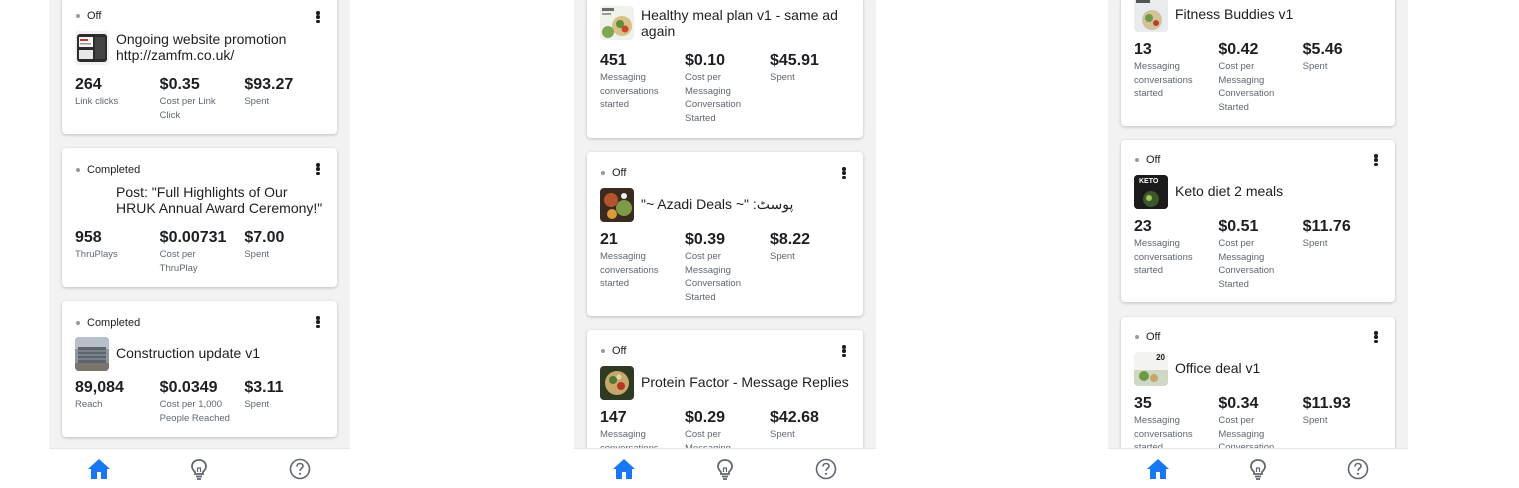  Describe the element at coordinates (794, 60) in the screenshot. I see `metric-value: $45.91` at that location.